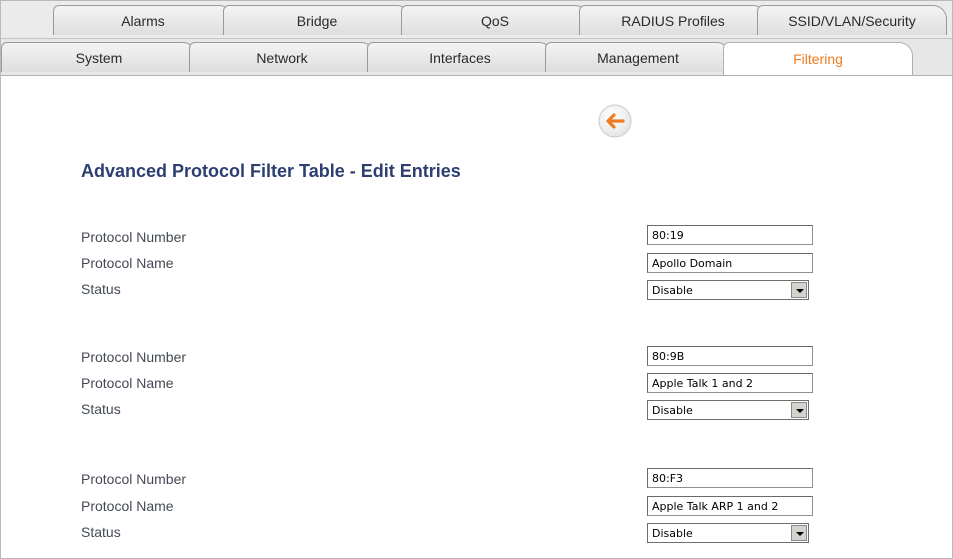 Image resolution: width=953 pixels, height=559 pixels. I want to click on tab-management: Management, so click(638, 57).